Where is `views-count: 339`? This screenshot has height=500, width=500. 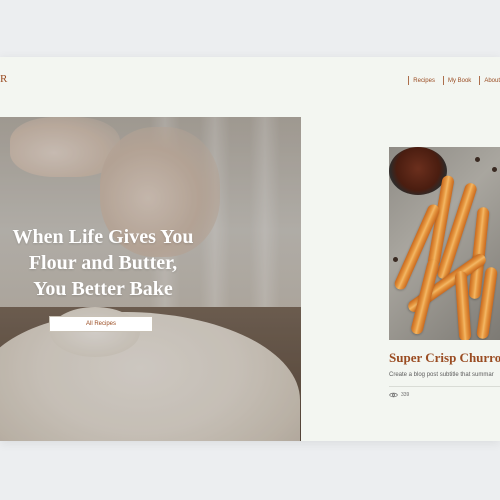 views-count: 339 is located at coordinates (405, 395).